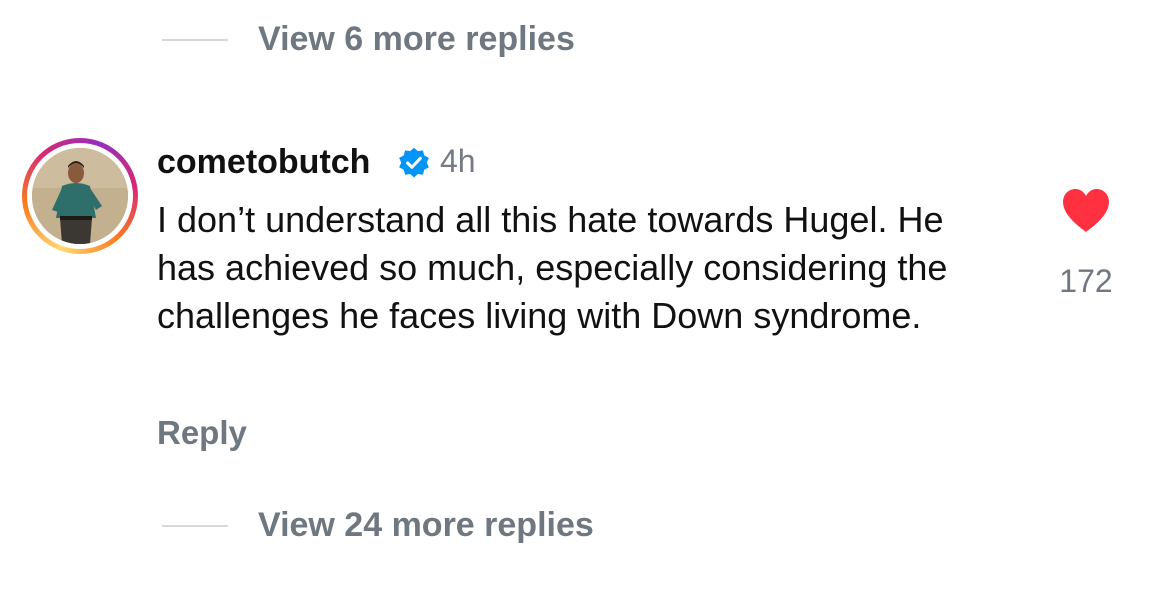 This screenshot has width=1170, height=597. Describe the element at coordinates (1086, 281) in the screenshot. I see `like-count: 172` at that location.